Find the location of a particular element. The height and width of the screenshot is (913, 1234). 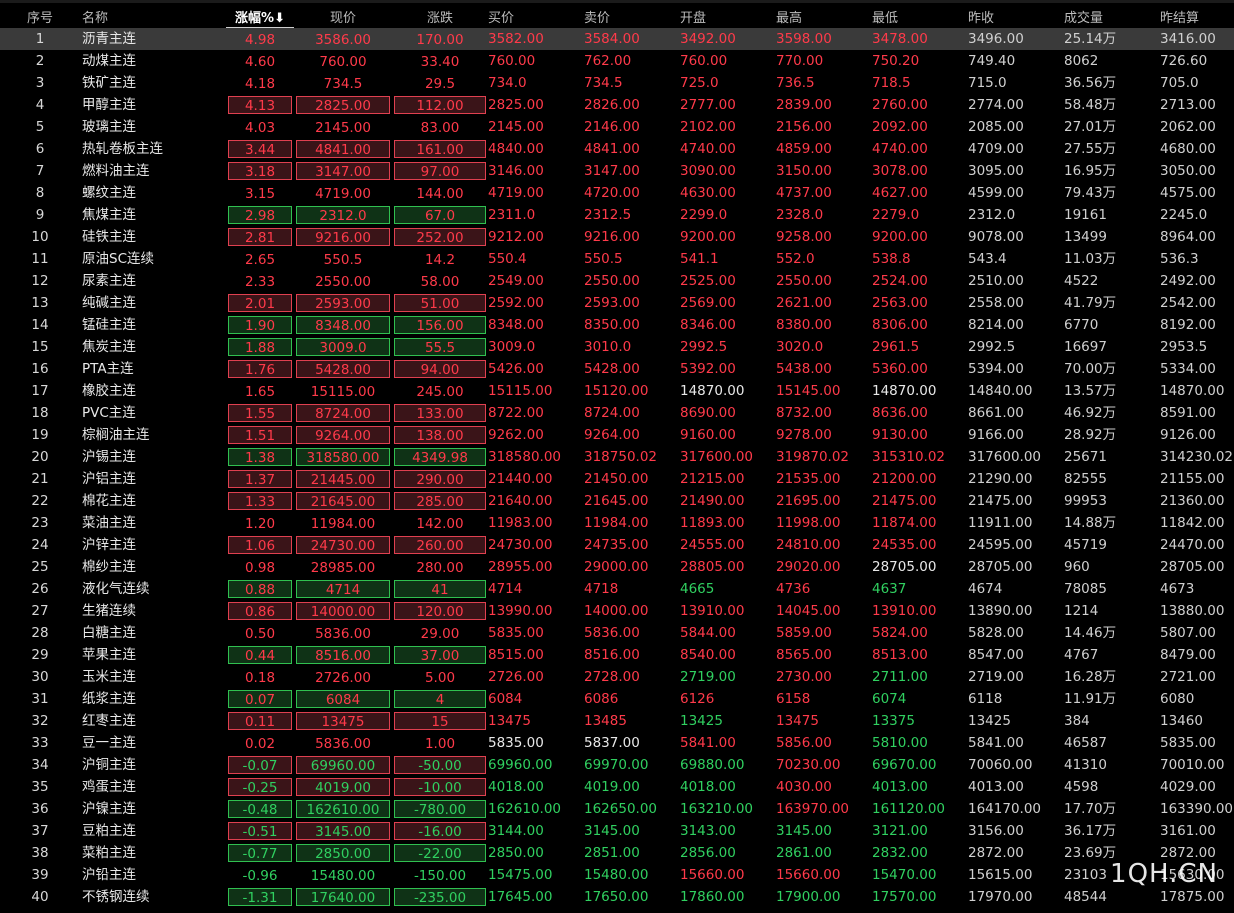

volume: 27.55万 is located at coordinates (1090, 148).